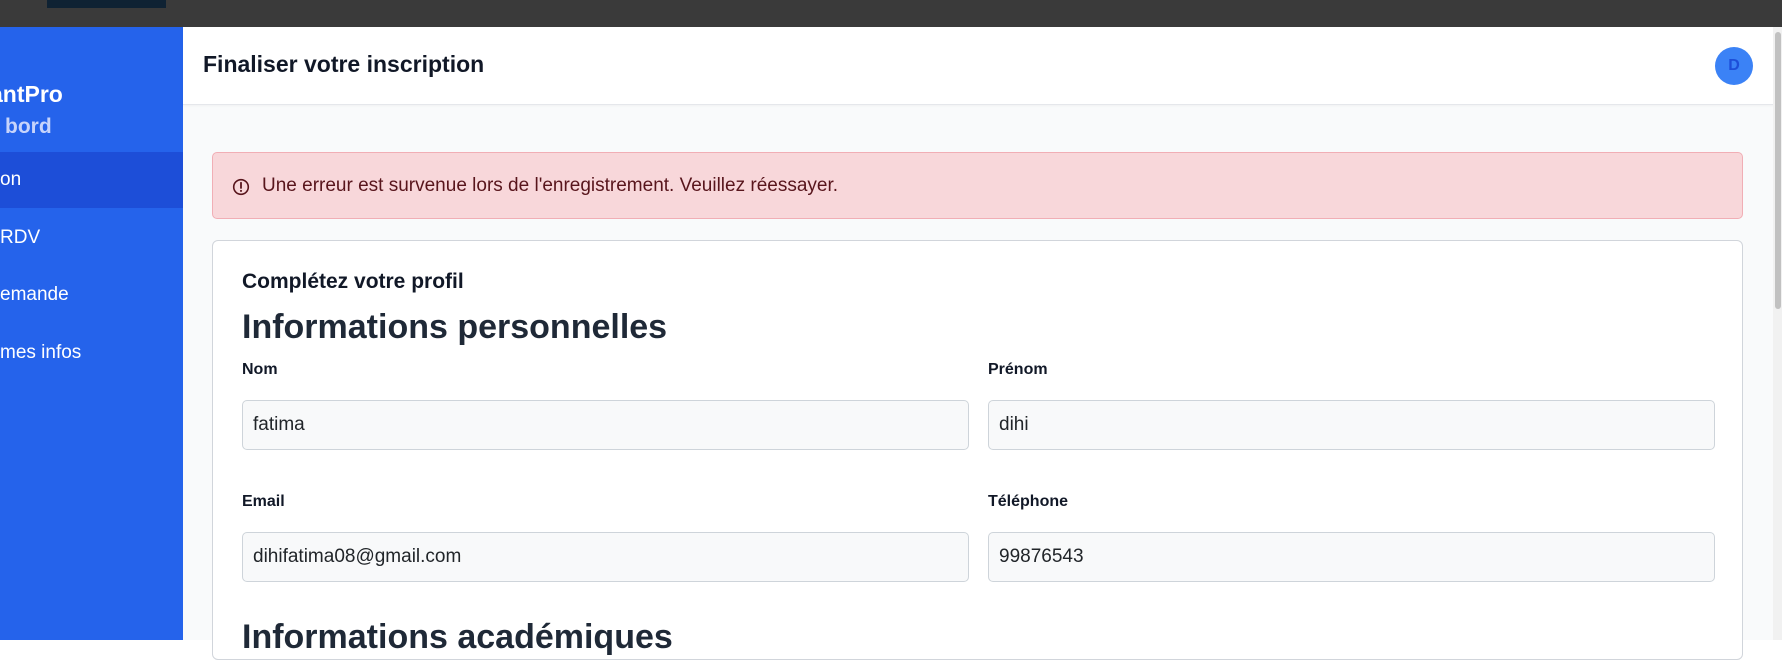 The width and height of the screenshot is (1782, 660). I want to click on sidebar: antPro bord on RDV emande mes infos, so click(91, 333).